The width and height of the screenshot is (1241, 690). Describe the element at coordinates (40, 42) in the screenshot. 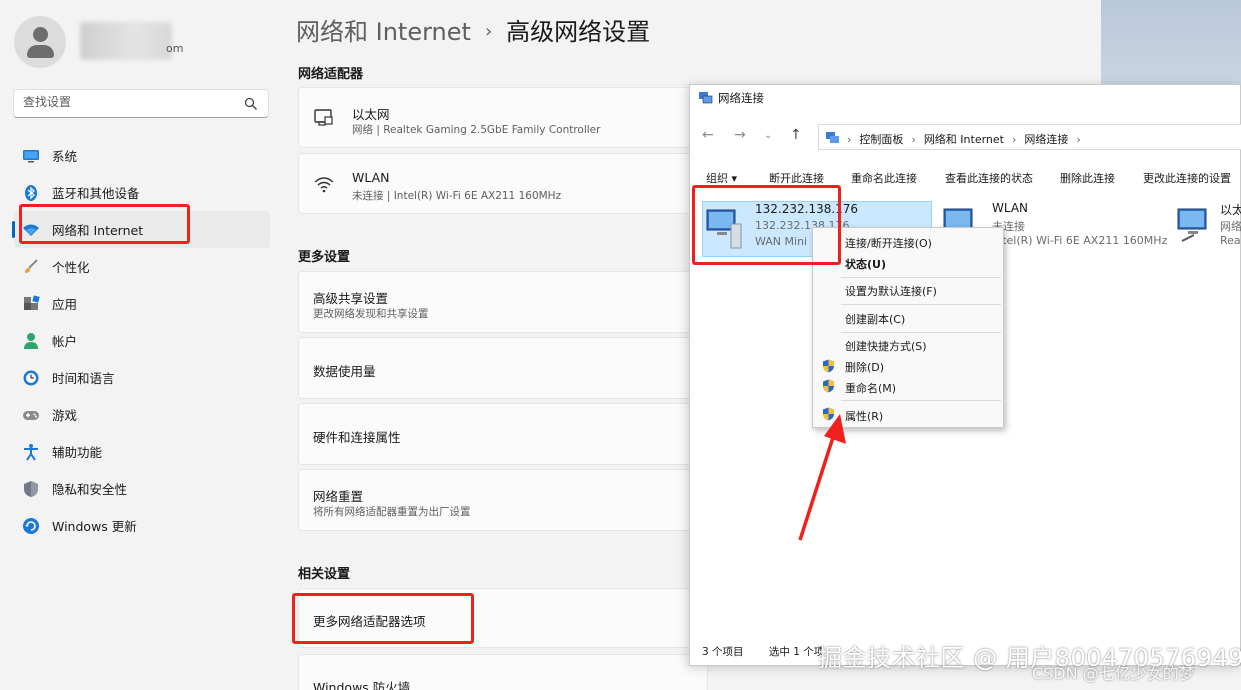

I see `avatar` at that location.